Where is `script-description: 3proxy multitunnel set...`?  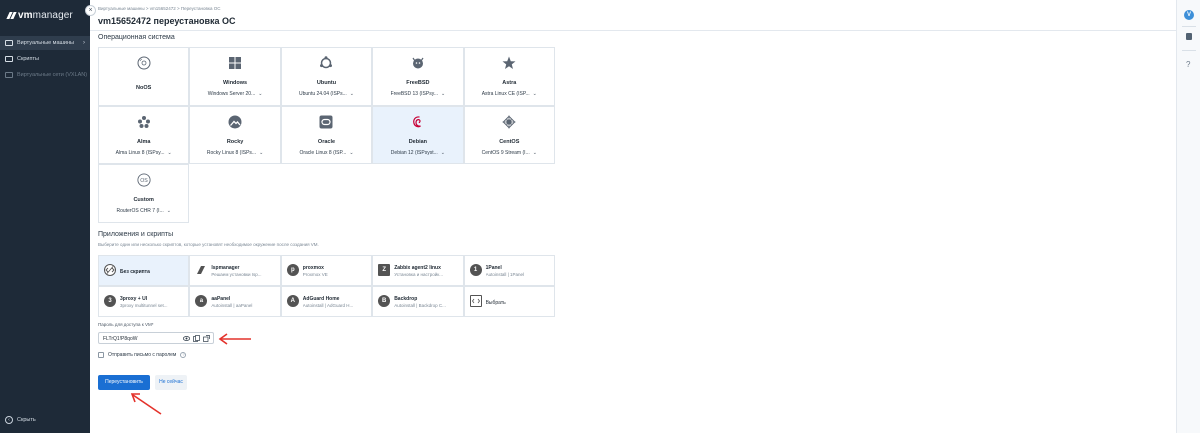 script-description: 3proxy multitunnel set... is located at coordinates (144, 305).